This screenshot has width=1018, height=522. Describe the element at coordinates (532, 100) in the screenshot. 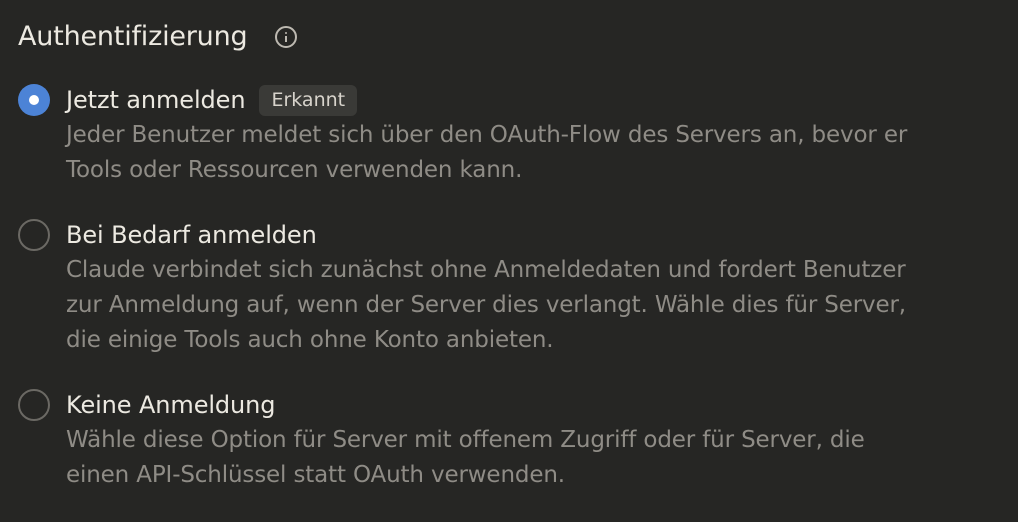

I see `option-header: Jetzt anmelden Erkannt` at that location.